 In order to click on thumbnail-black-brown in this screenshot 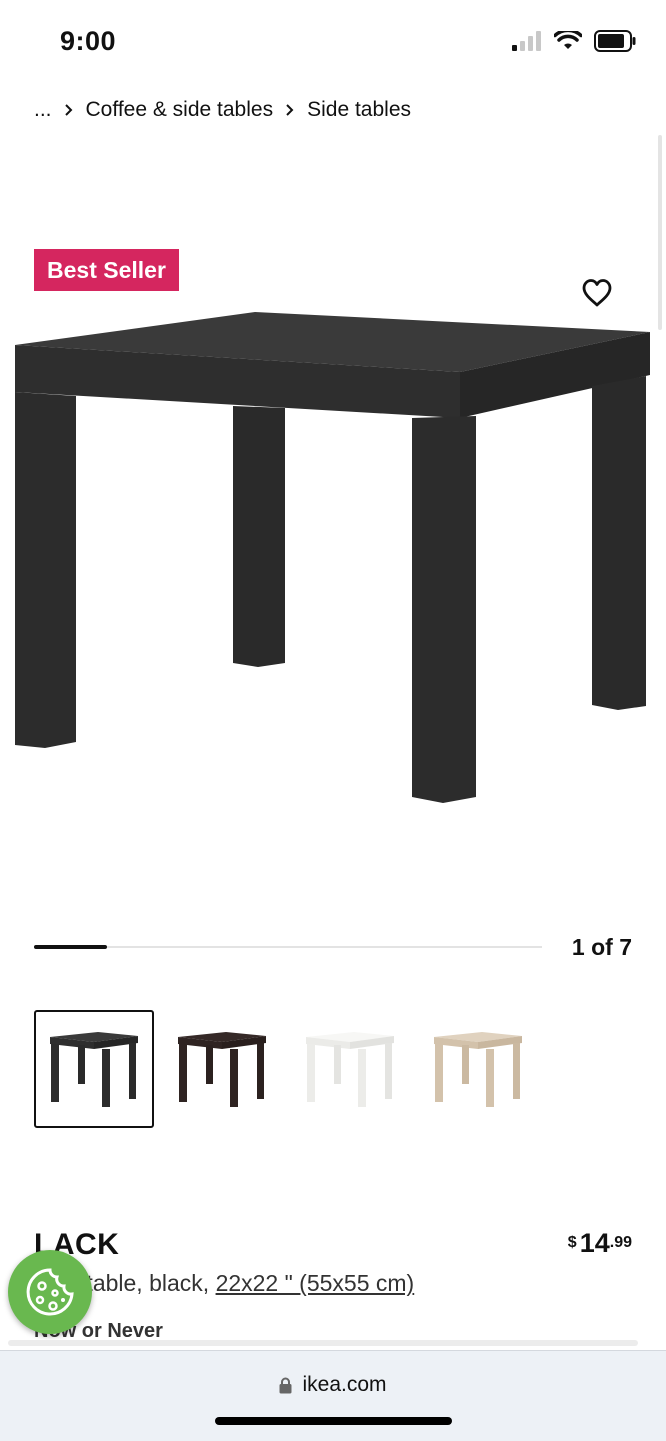, I will do `click(222, 1069)`.